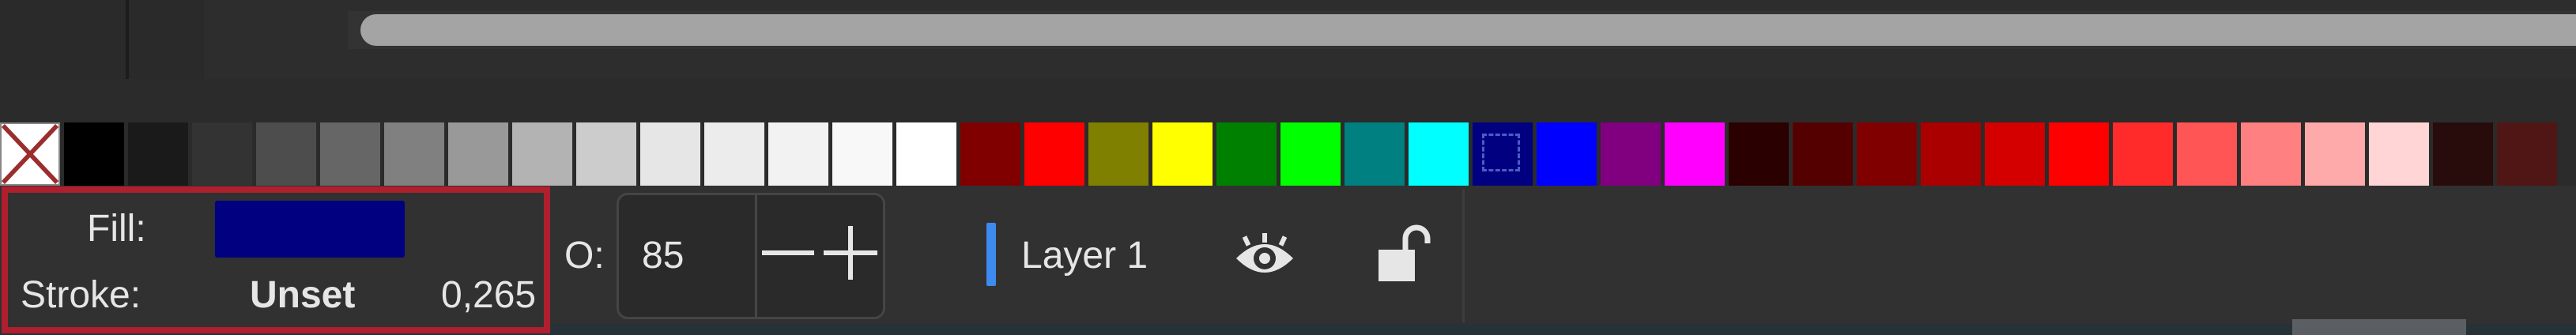  I want to click on fill-label: Fill:, so click(116, 229).